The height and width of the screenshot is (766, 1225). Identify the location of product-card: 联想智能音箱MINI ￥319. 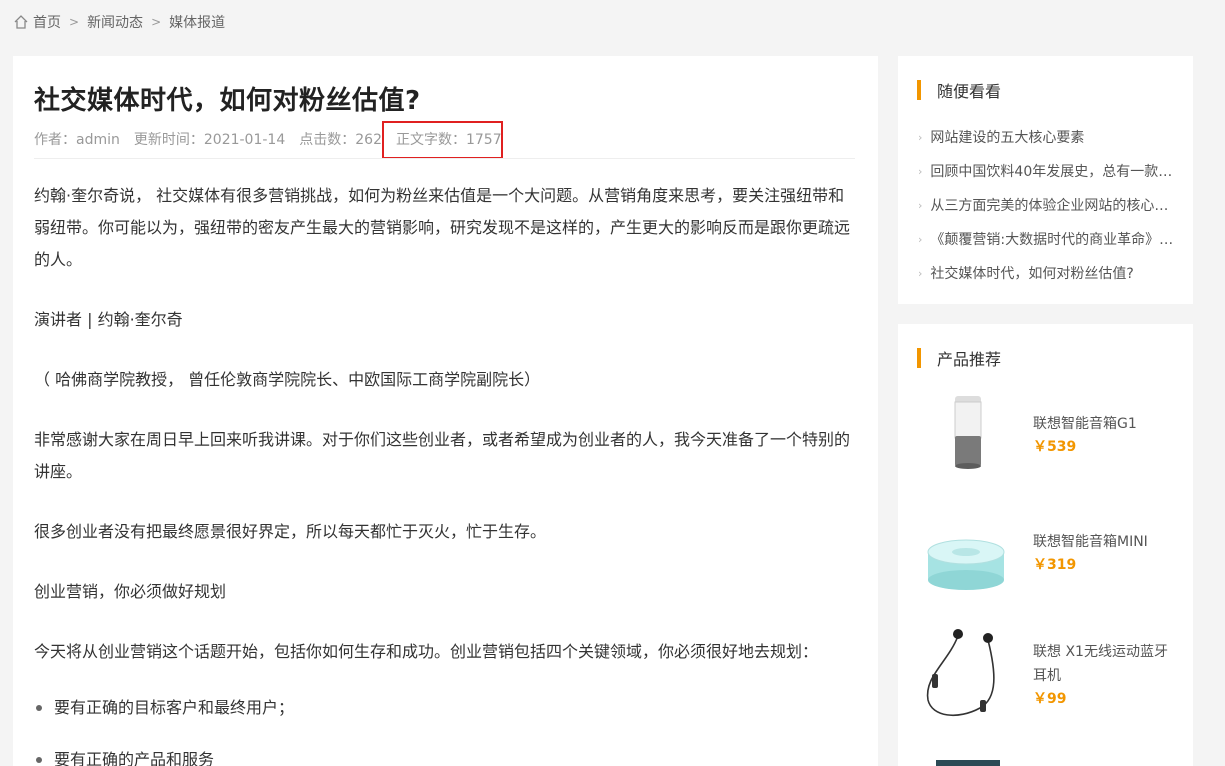
(1048, 550).